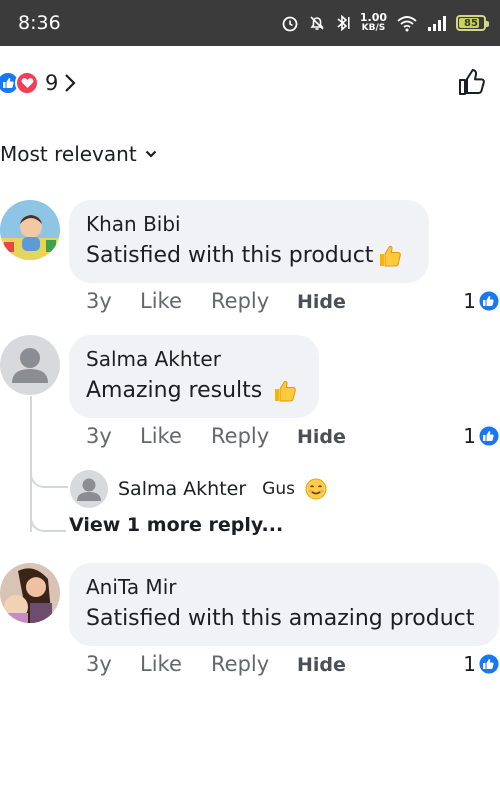  I want to click on chevron-right-icon, so click(70, 83).